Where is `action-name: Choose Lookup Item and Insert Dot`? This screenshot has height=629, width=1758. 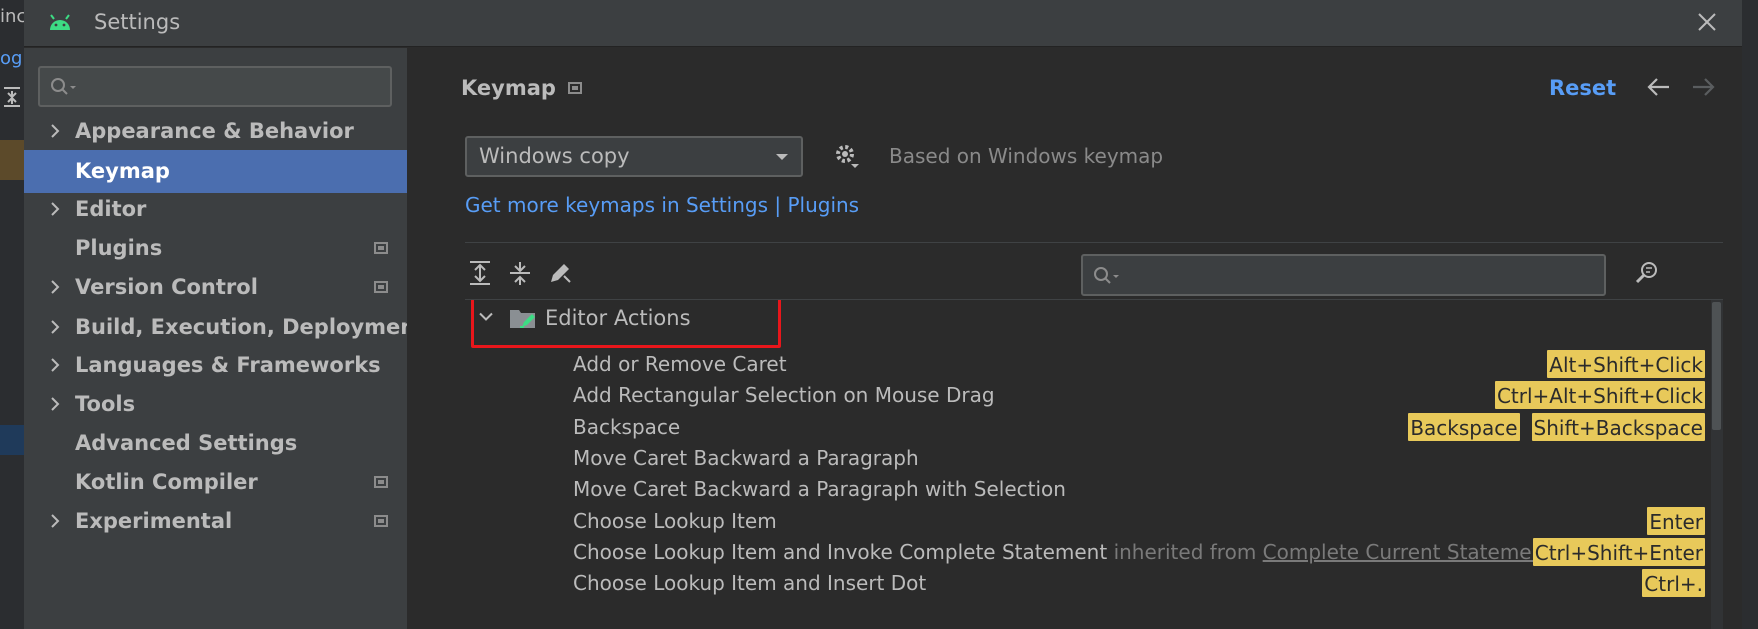 action-name: Choose Lookup Item and Insert Dot is located at coordinates (749, 583).